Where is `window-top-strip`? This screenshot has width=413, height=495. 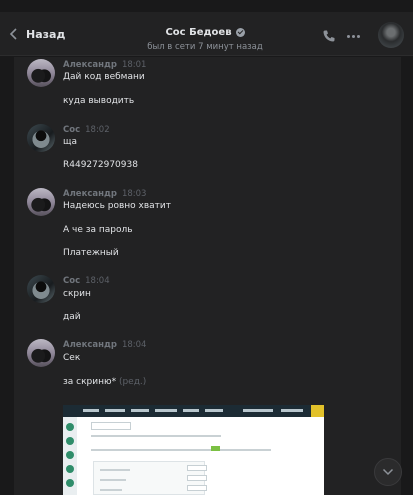
window-top-strip is located at coordinates (206, 6).